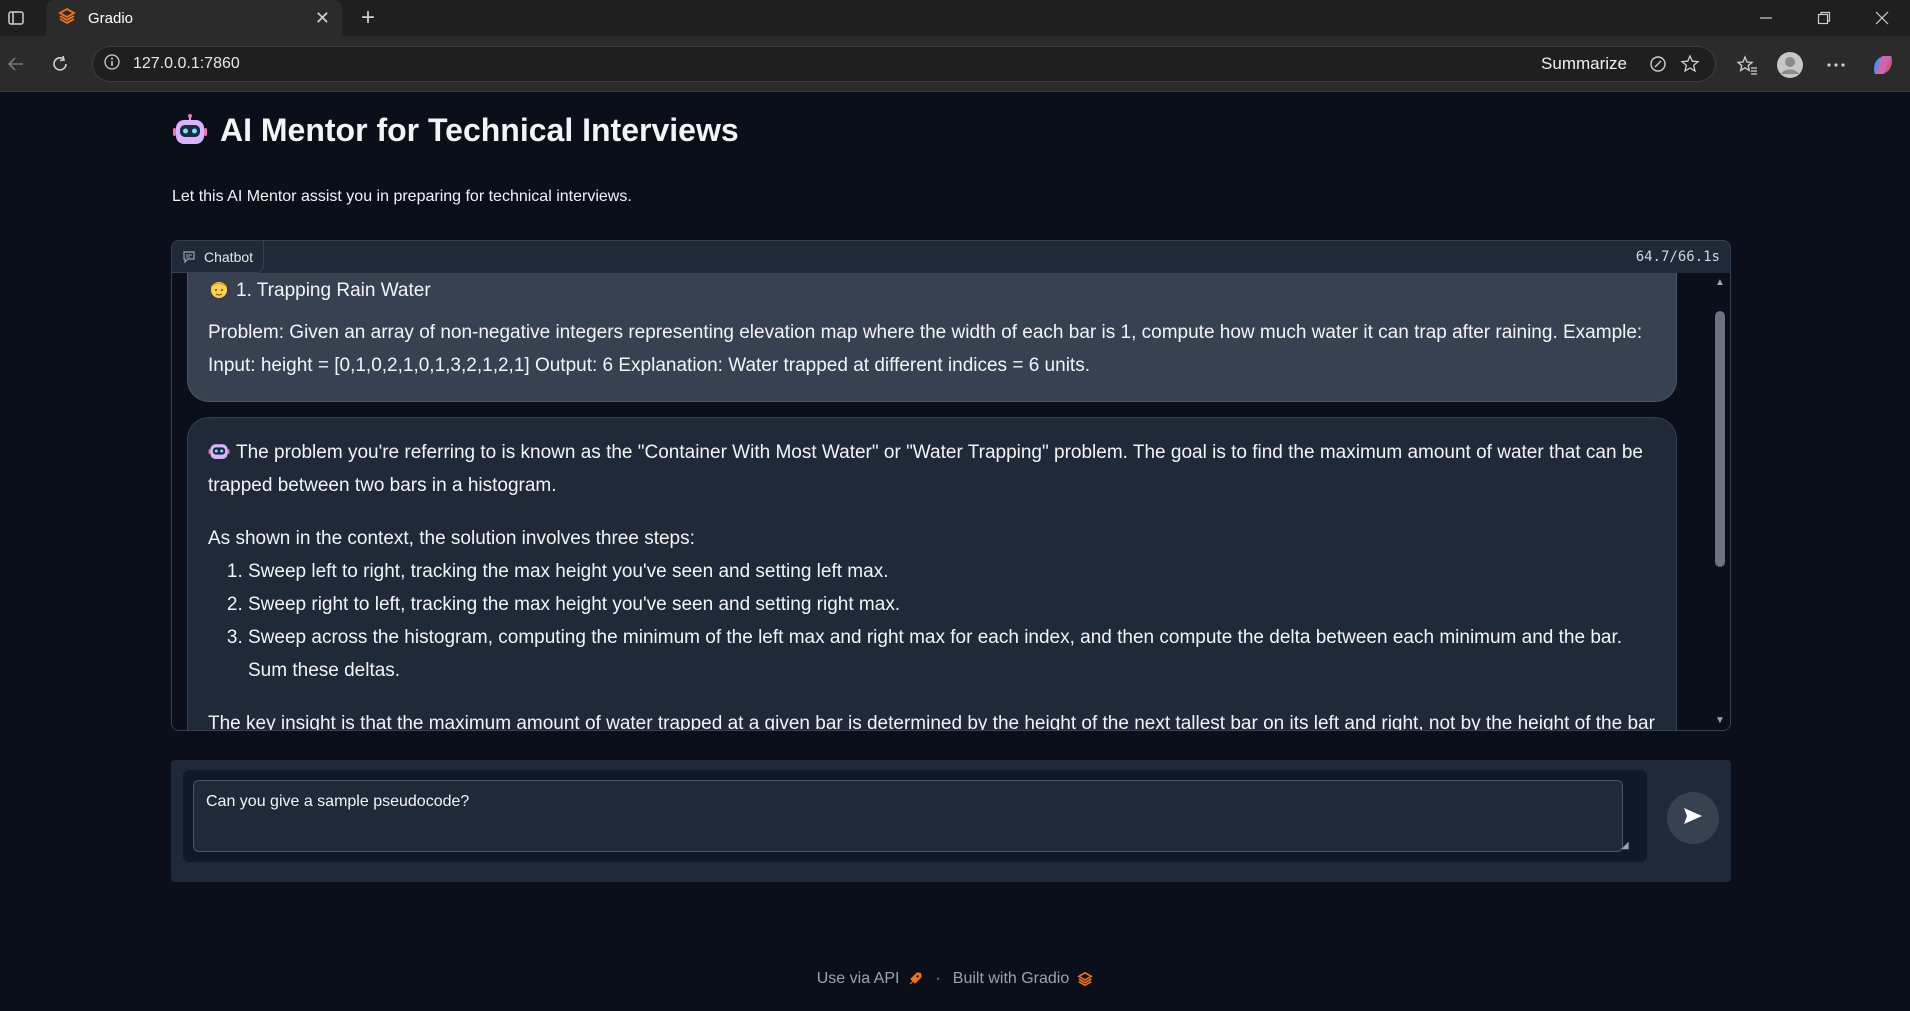 The image size is (1910, 1011). Describe the element at coordinates (190, 131) in the screenshot. I see `robot-icon` at that location.